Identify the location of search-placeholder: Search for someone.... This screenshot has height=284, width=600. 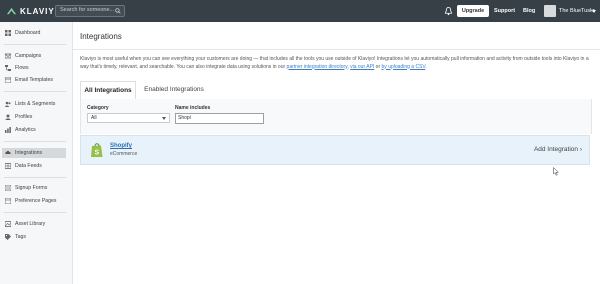
(87, 10).